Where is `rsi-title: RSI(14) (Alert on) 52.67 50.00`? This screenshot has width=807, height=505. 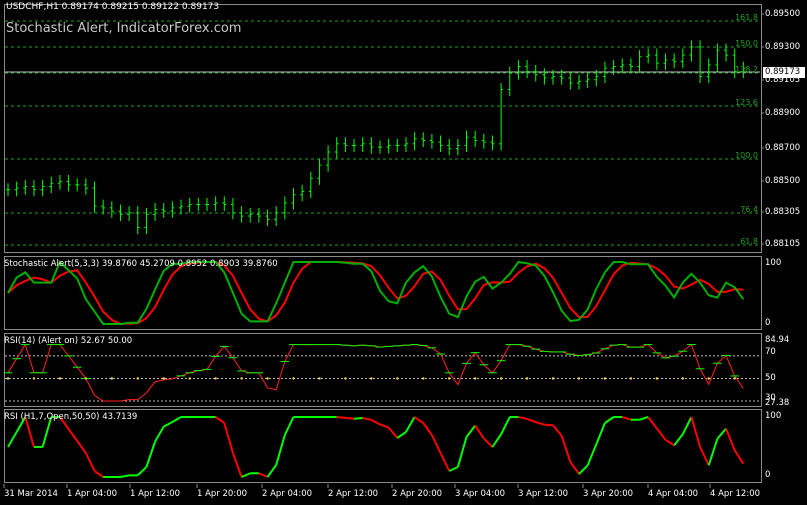 rsi-title: RSI(14) (Alert on) 52.67 50.00 is located at coordinates (68, 341).